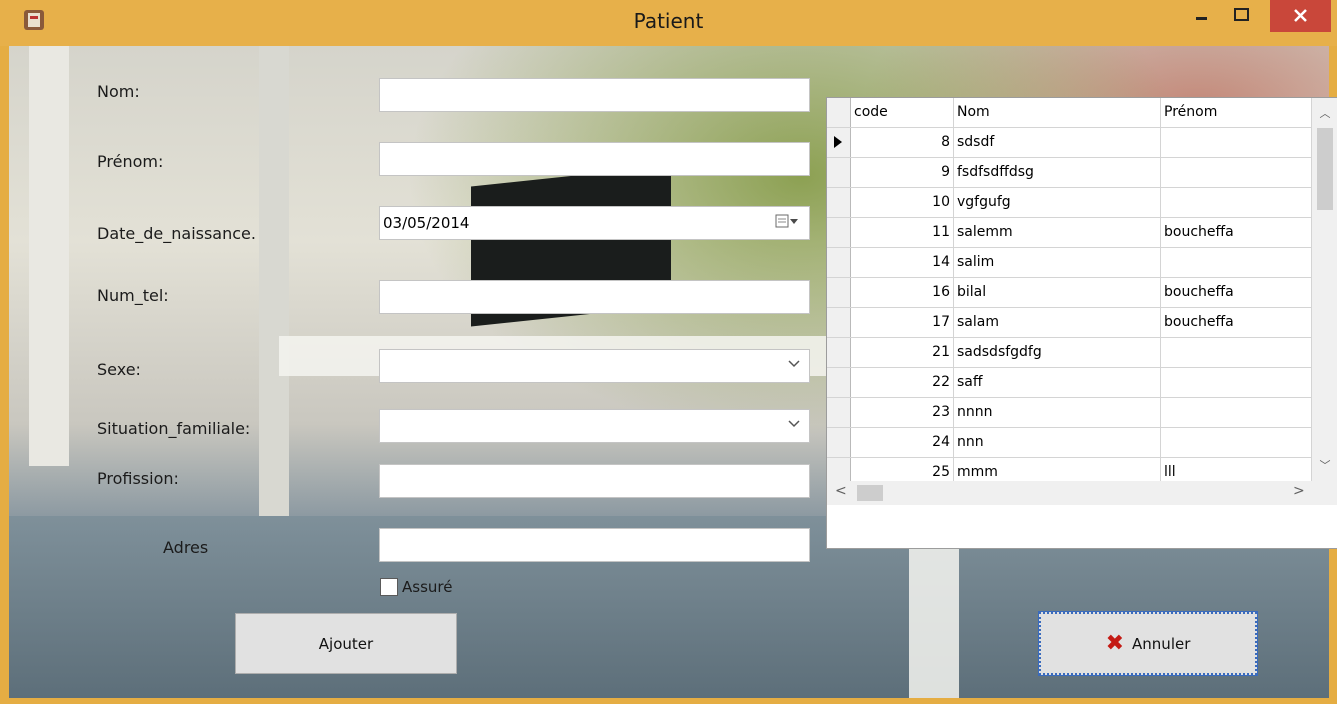  Describe the element at coordinates (841, 491) in the screenshot. I see `scroll-left-icon: <` at that location.